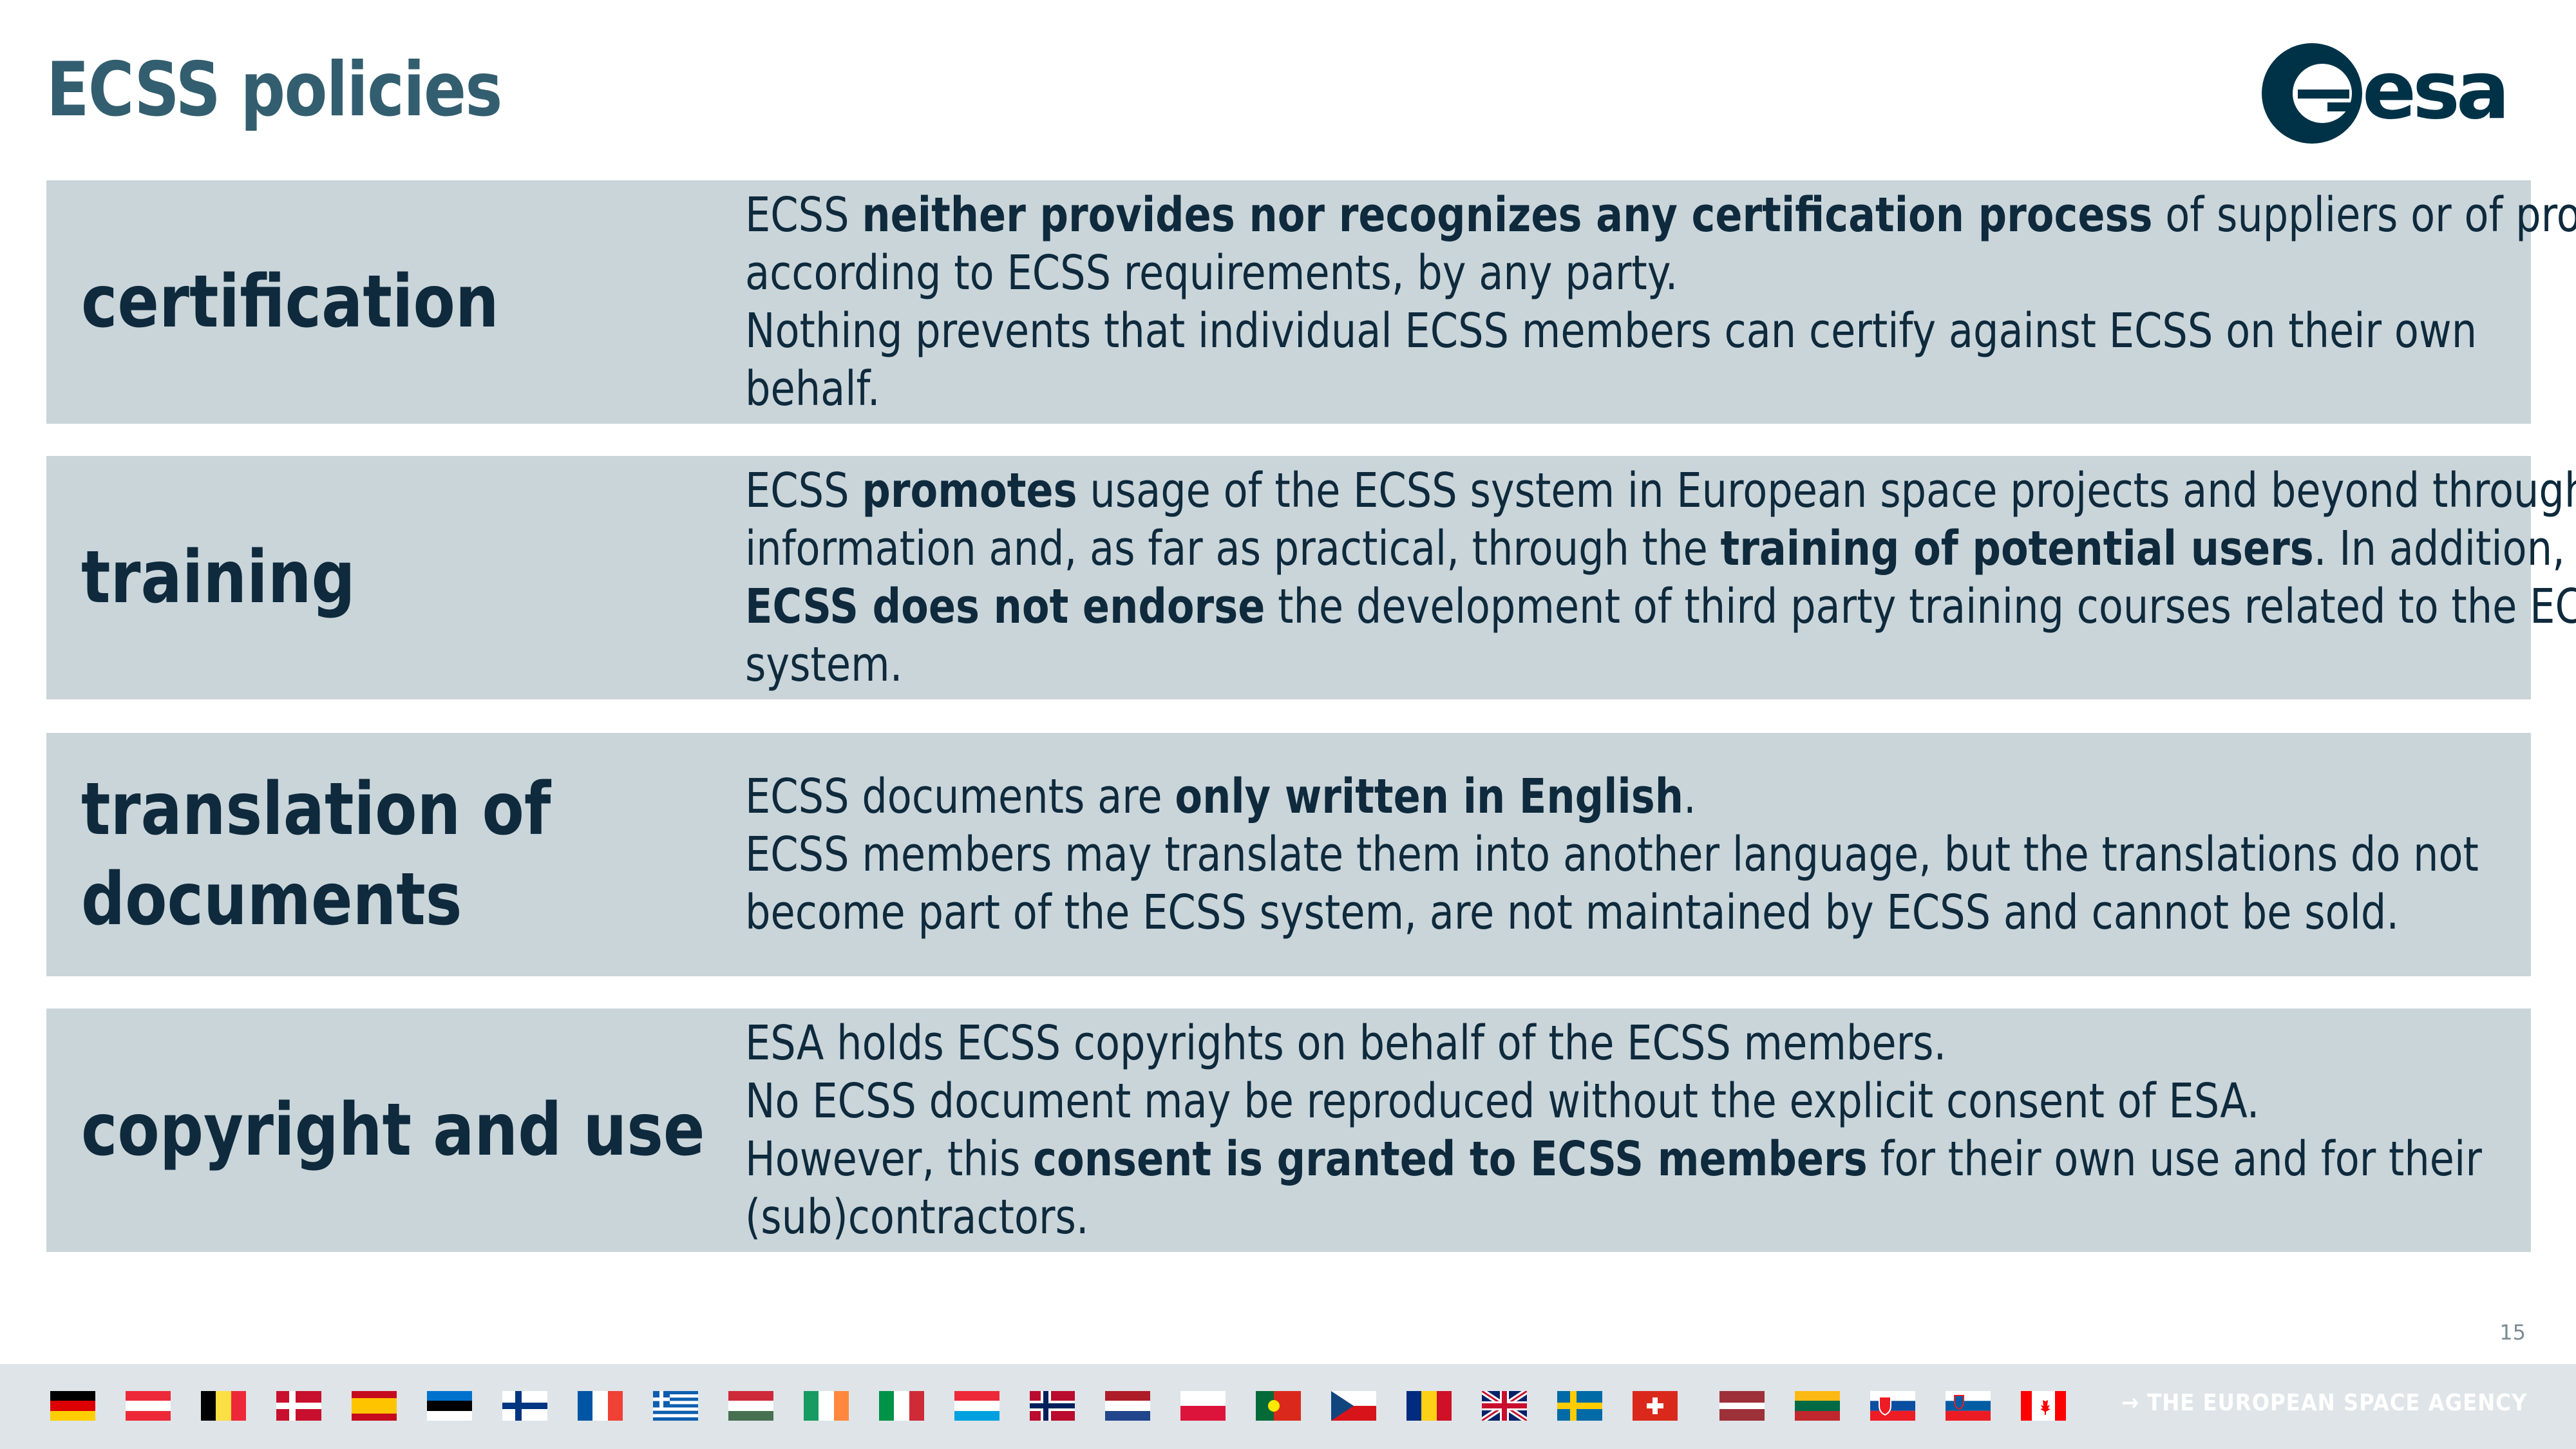 The width and height of the screenshot is (2576, 1449). I want to click on page-title: ECSS policies, so click(274, 89).